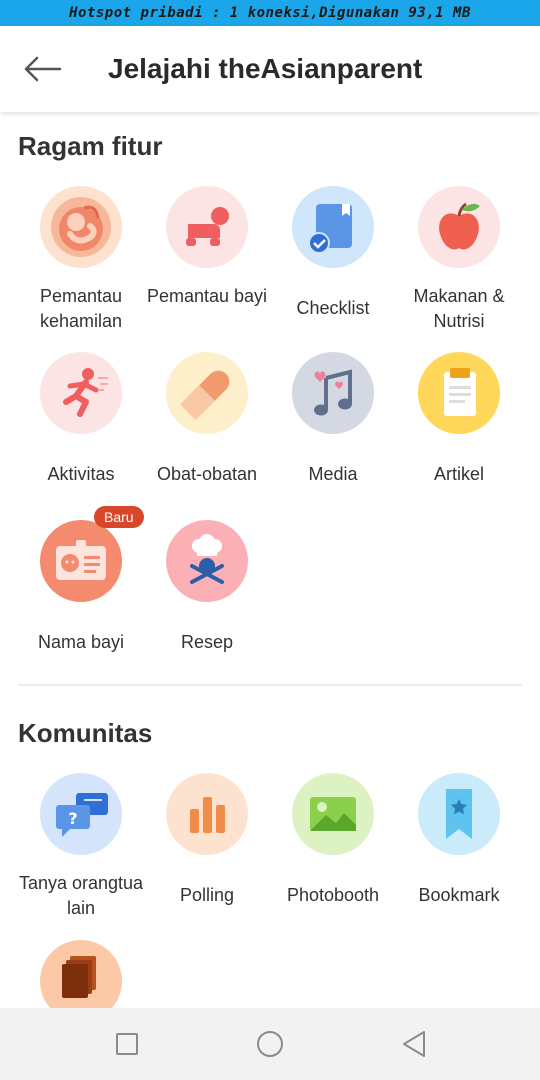 Image resolution: width=540 pixels, height=1080 pixels. What do you see at coordinates (459, 895) in the screenshot?
I see `feature-label: Bookmark` at bounding box center [459, 895].